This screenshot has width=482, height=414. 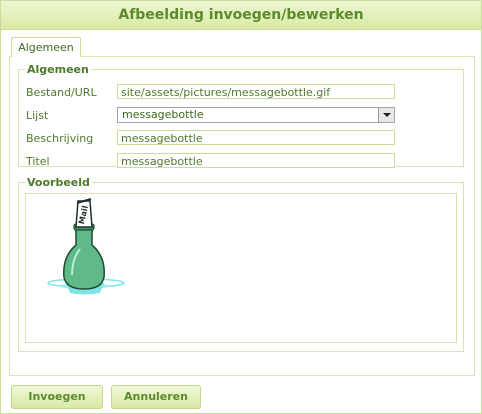 What do you see at coordinates (37, 115) in the screenshot?
I see `list-label: Lijst` at bounding box center [37, 115].